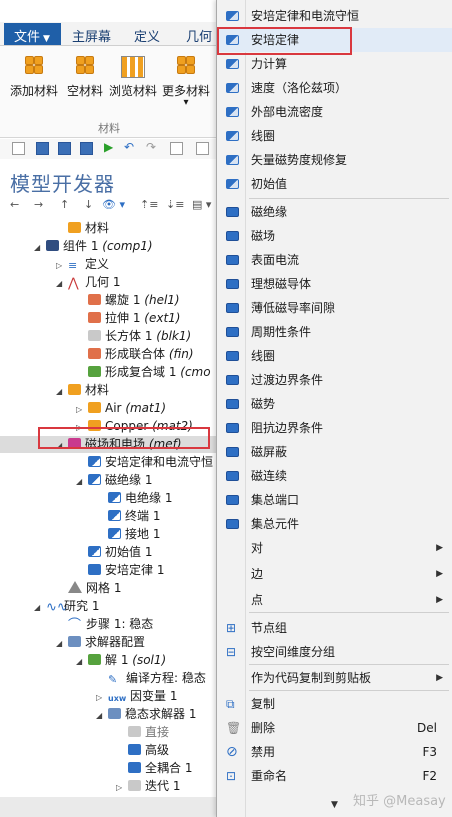 This screenshot has width=452, height=817. What do you see at coordinates (334, 236) in the screenshot?
I see `menu-item-magnetic-field: 磁场` at bounding box center [334, 236].